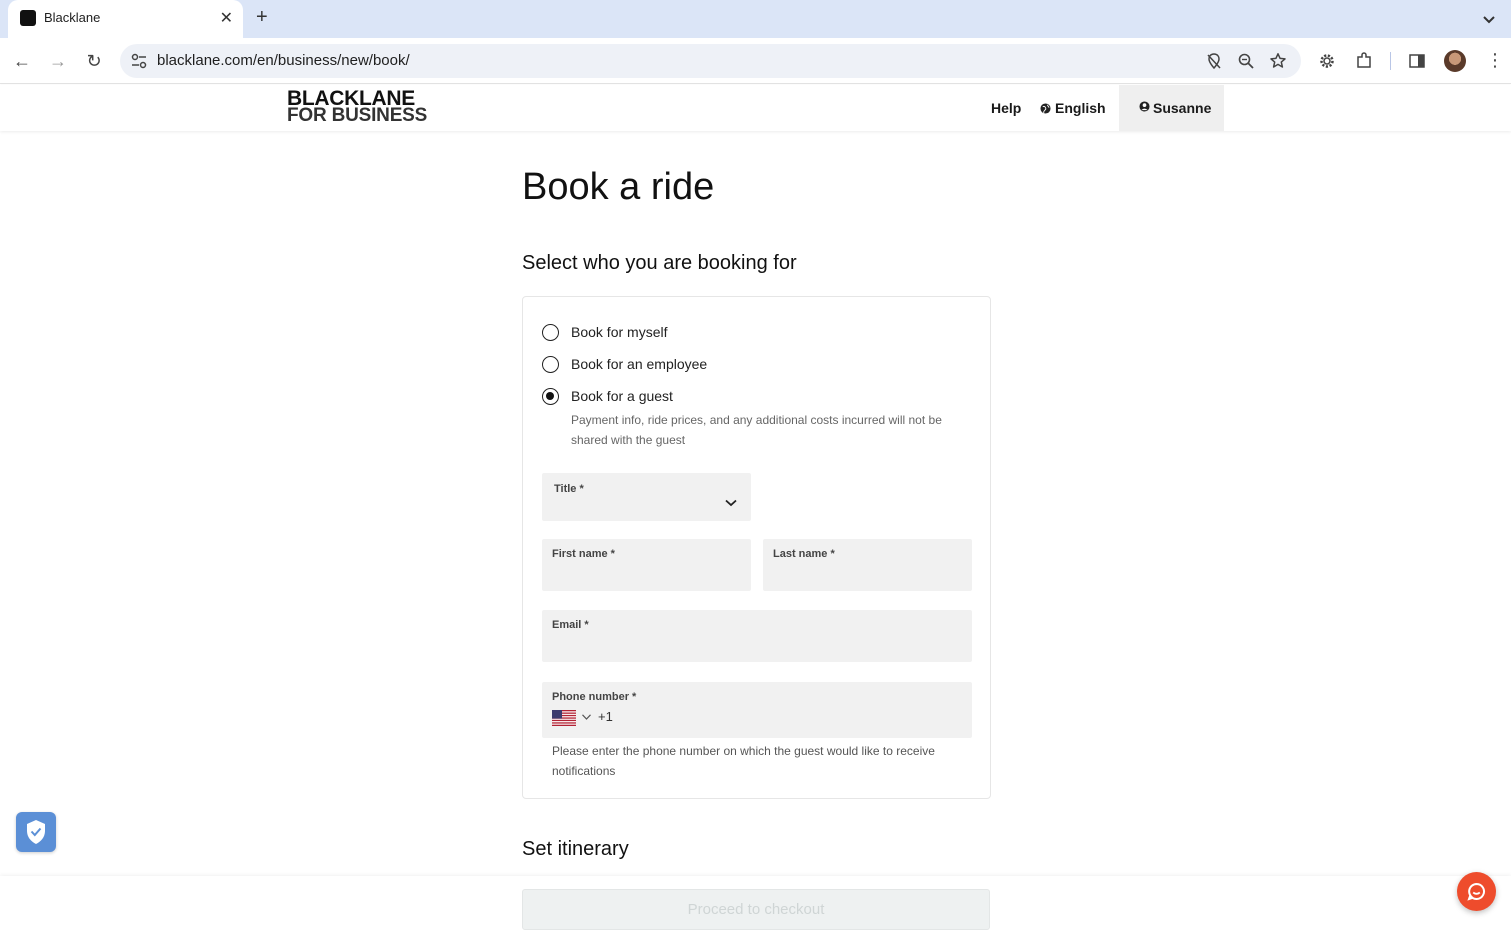  What do you see at coordinates (58, 61) in the screenshot?
I see `forward-arrow-icon: →` at bounding box center [58, 61].